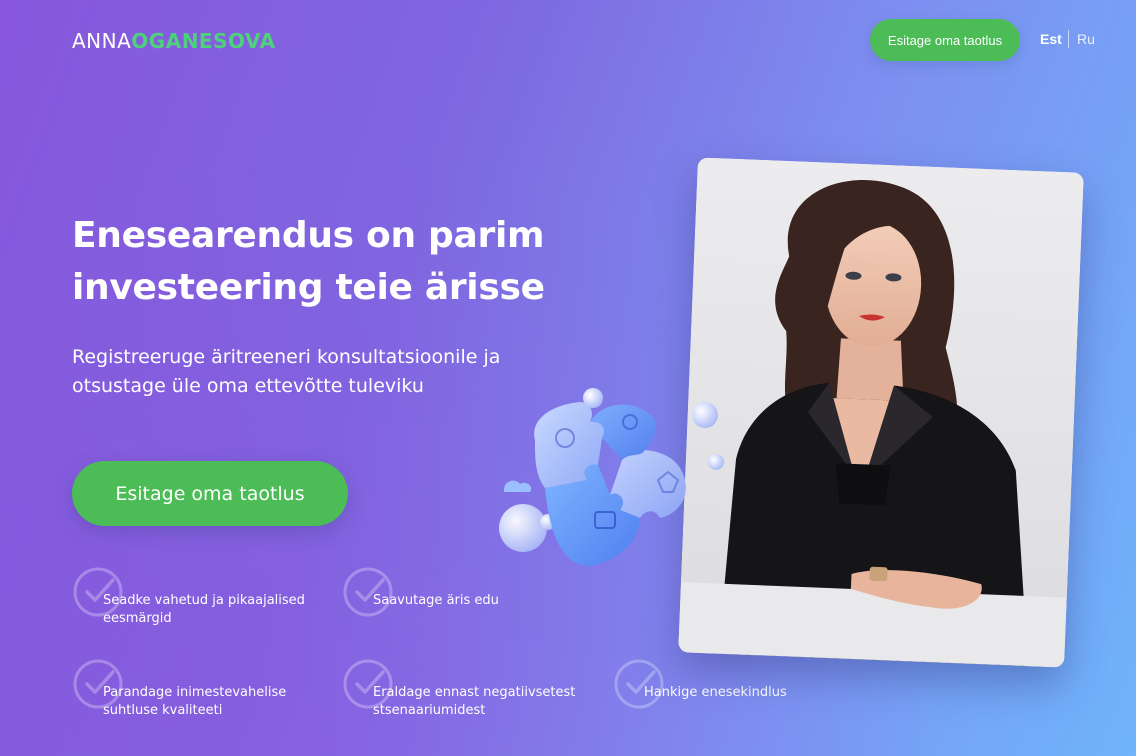  I want to click on puzzle-illustration, so click(615, 480).